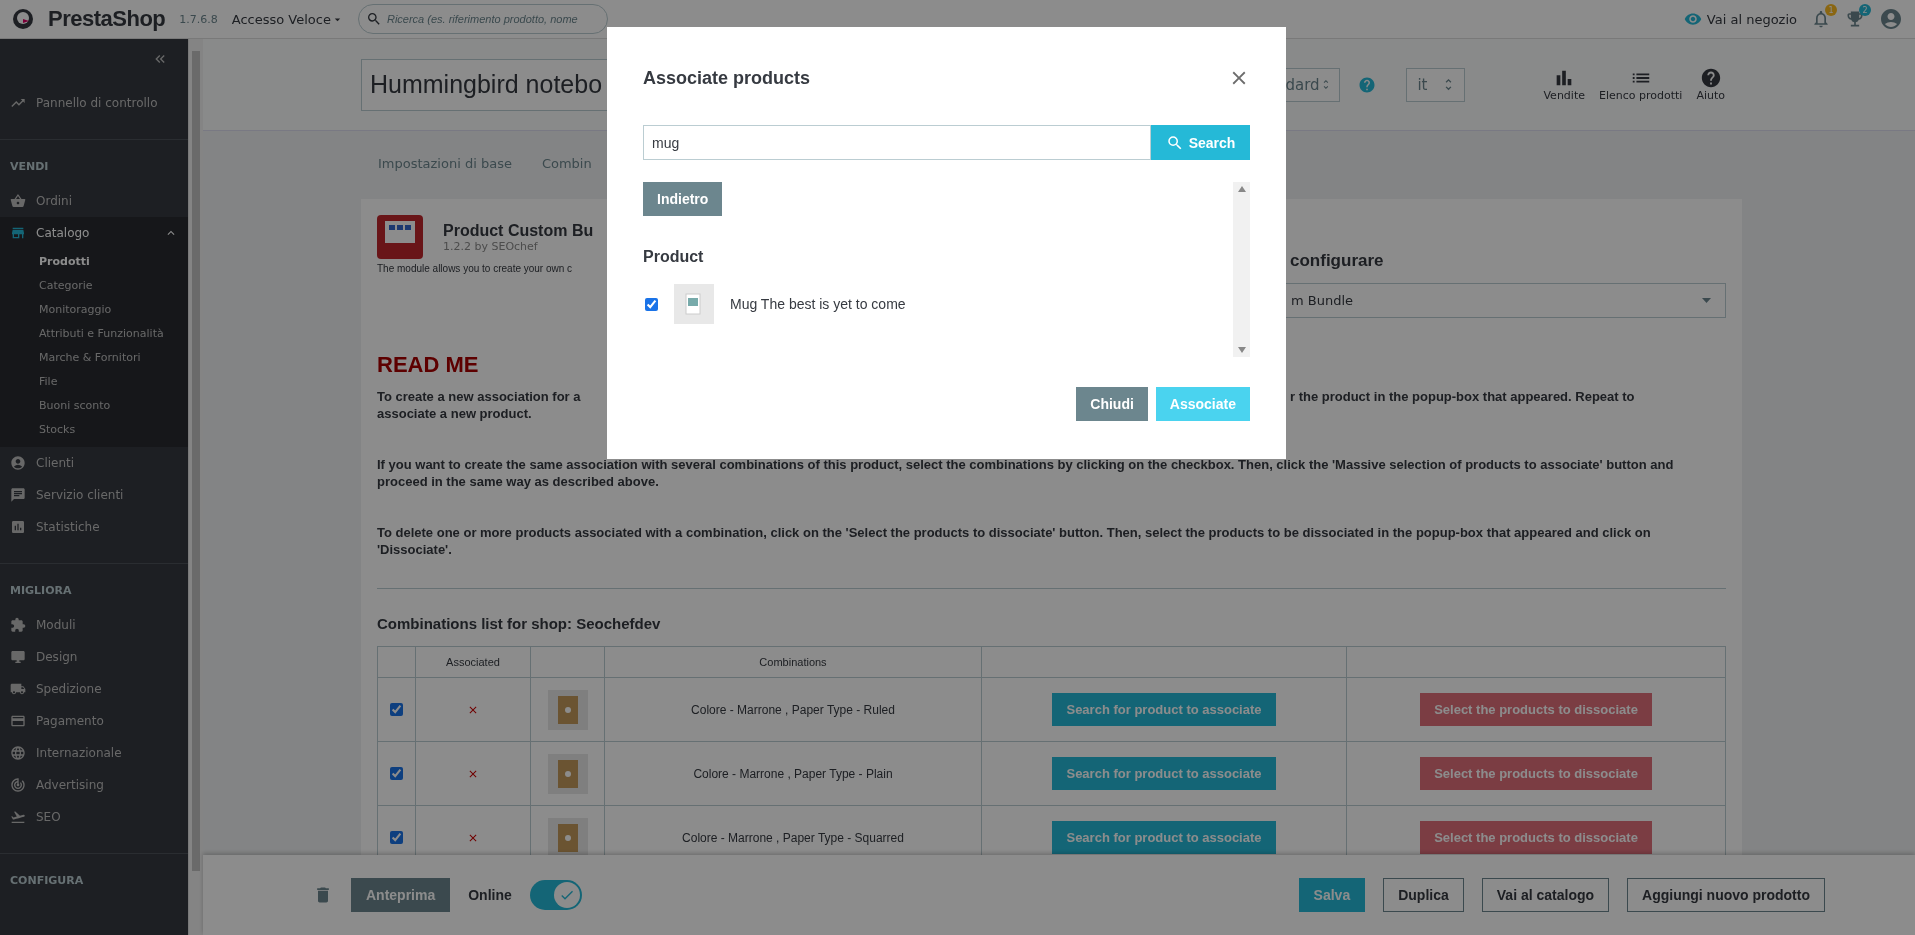 The height and width of the screenshot is (935, 1915). I want to click on search-icon, so click(1174, 142).